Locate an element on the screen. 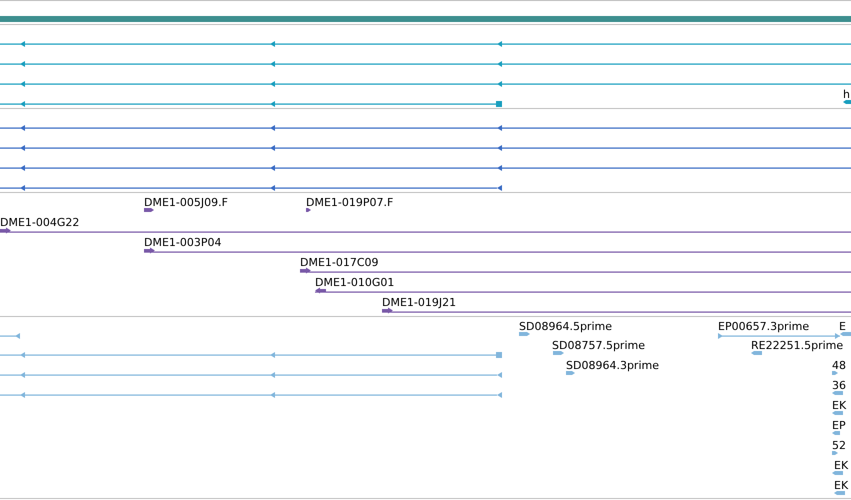 Image resolution: width=851 pixels, height=500 pixels. feature-label: EP is located at coordinates (839, 425).